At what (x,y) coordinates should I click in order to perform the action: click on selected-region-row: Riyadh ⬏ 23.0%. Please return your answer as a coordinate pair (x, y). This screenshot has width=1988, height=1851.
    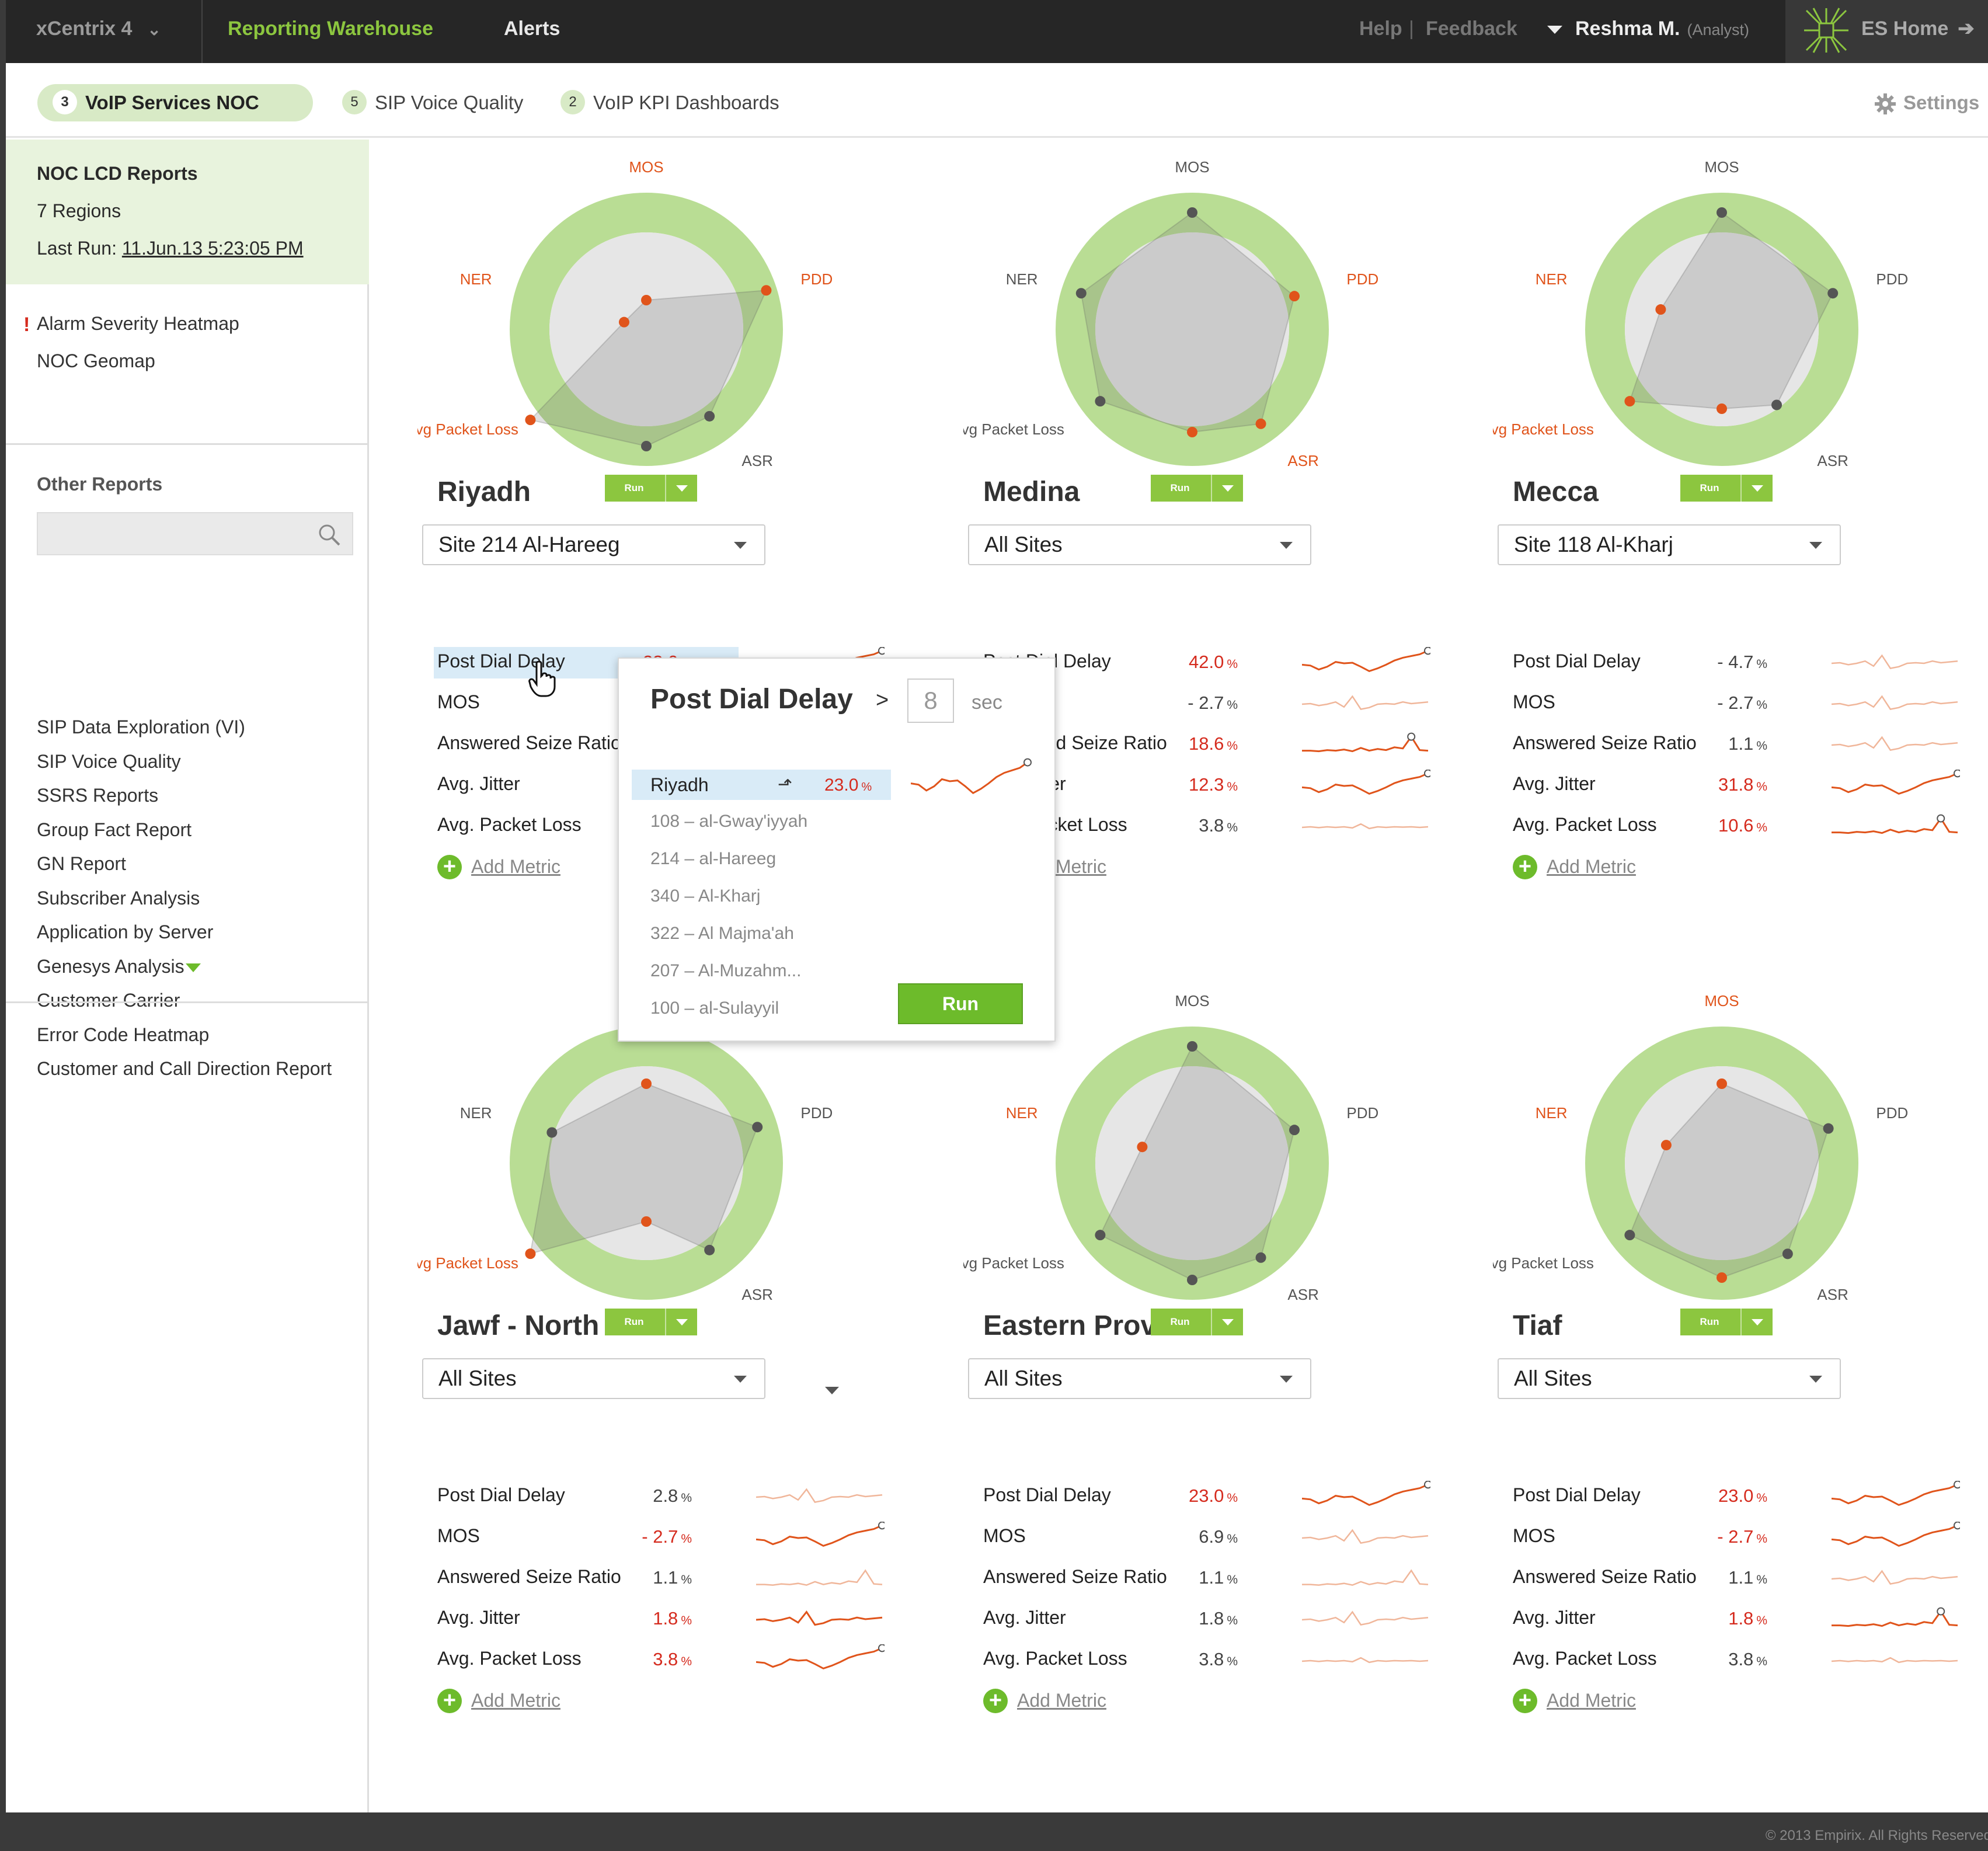
    Looking at the image, I should click on (761, 785).